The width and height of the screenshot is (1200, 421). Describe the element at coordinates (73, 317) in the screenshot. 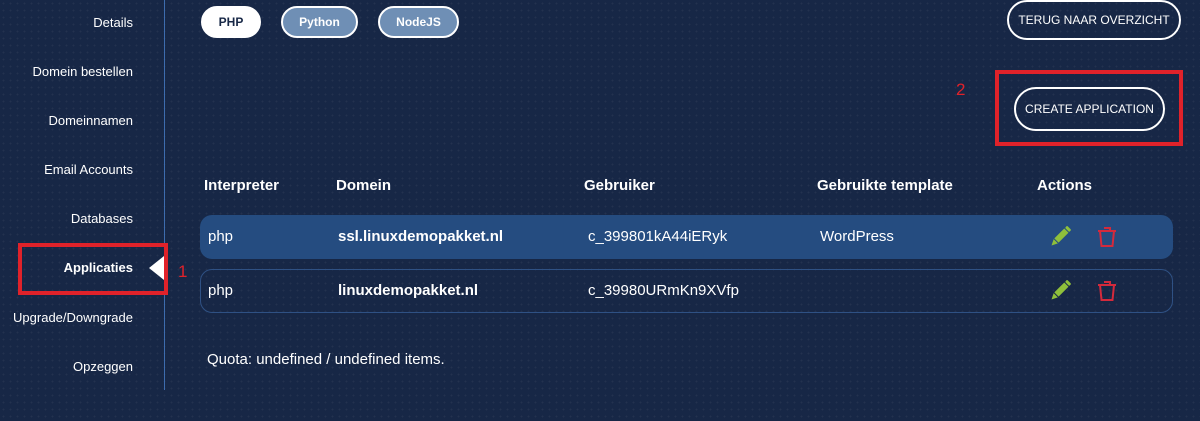

I see `sidebar-item-upgrade-downgrade: Upgrade/Downgrade` at that location.